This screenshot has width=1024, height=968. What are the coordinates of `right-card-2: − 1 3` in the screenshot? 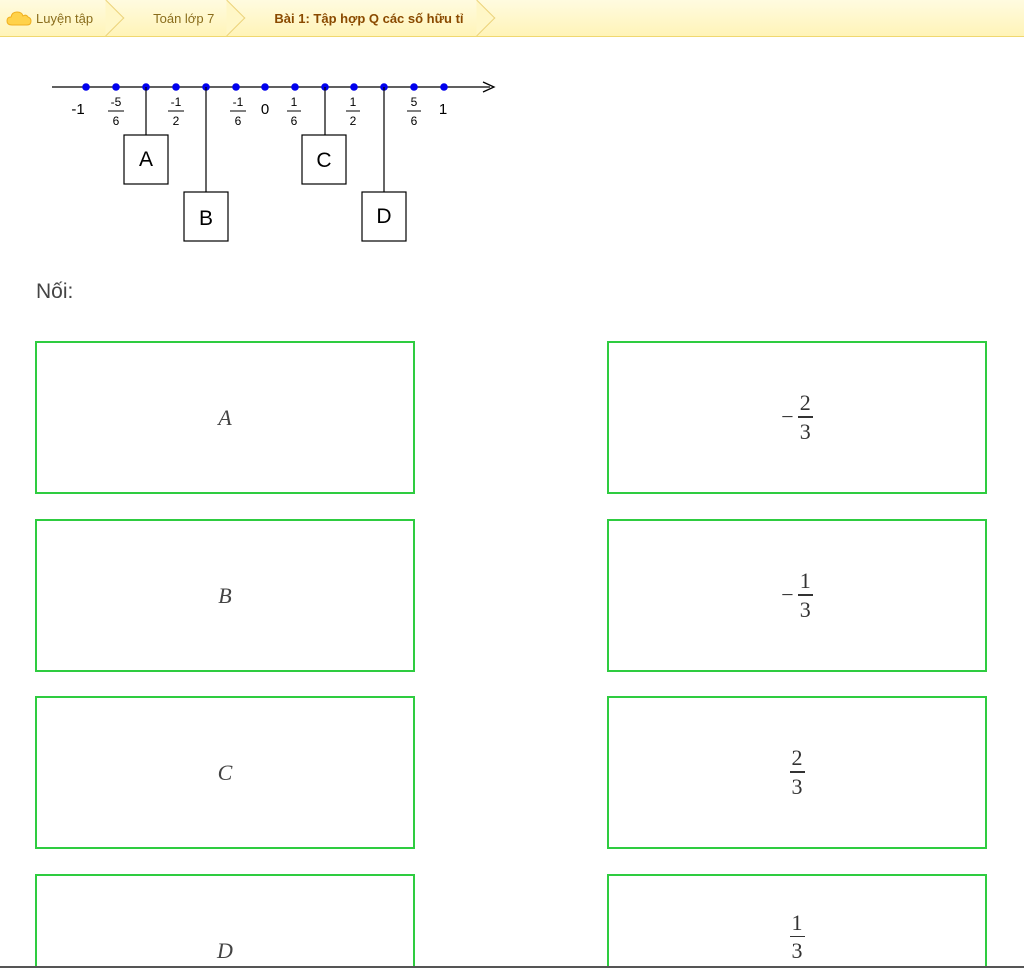 It's located at (797, 595).